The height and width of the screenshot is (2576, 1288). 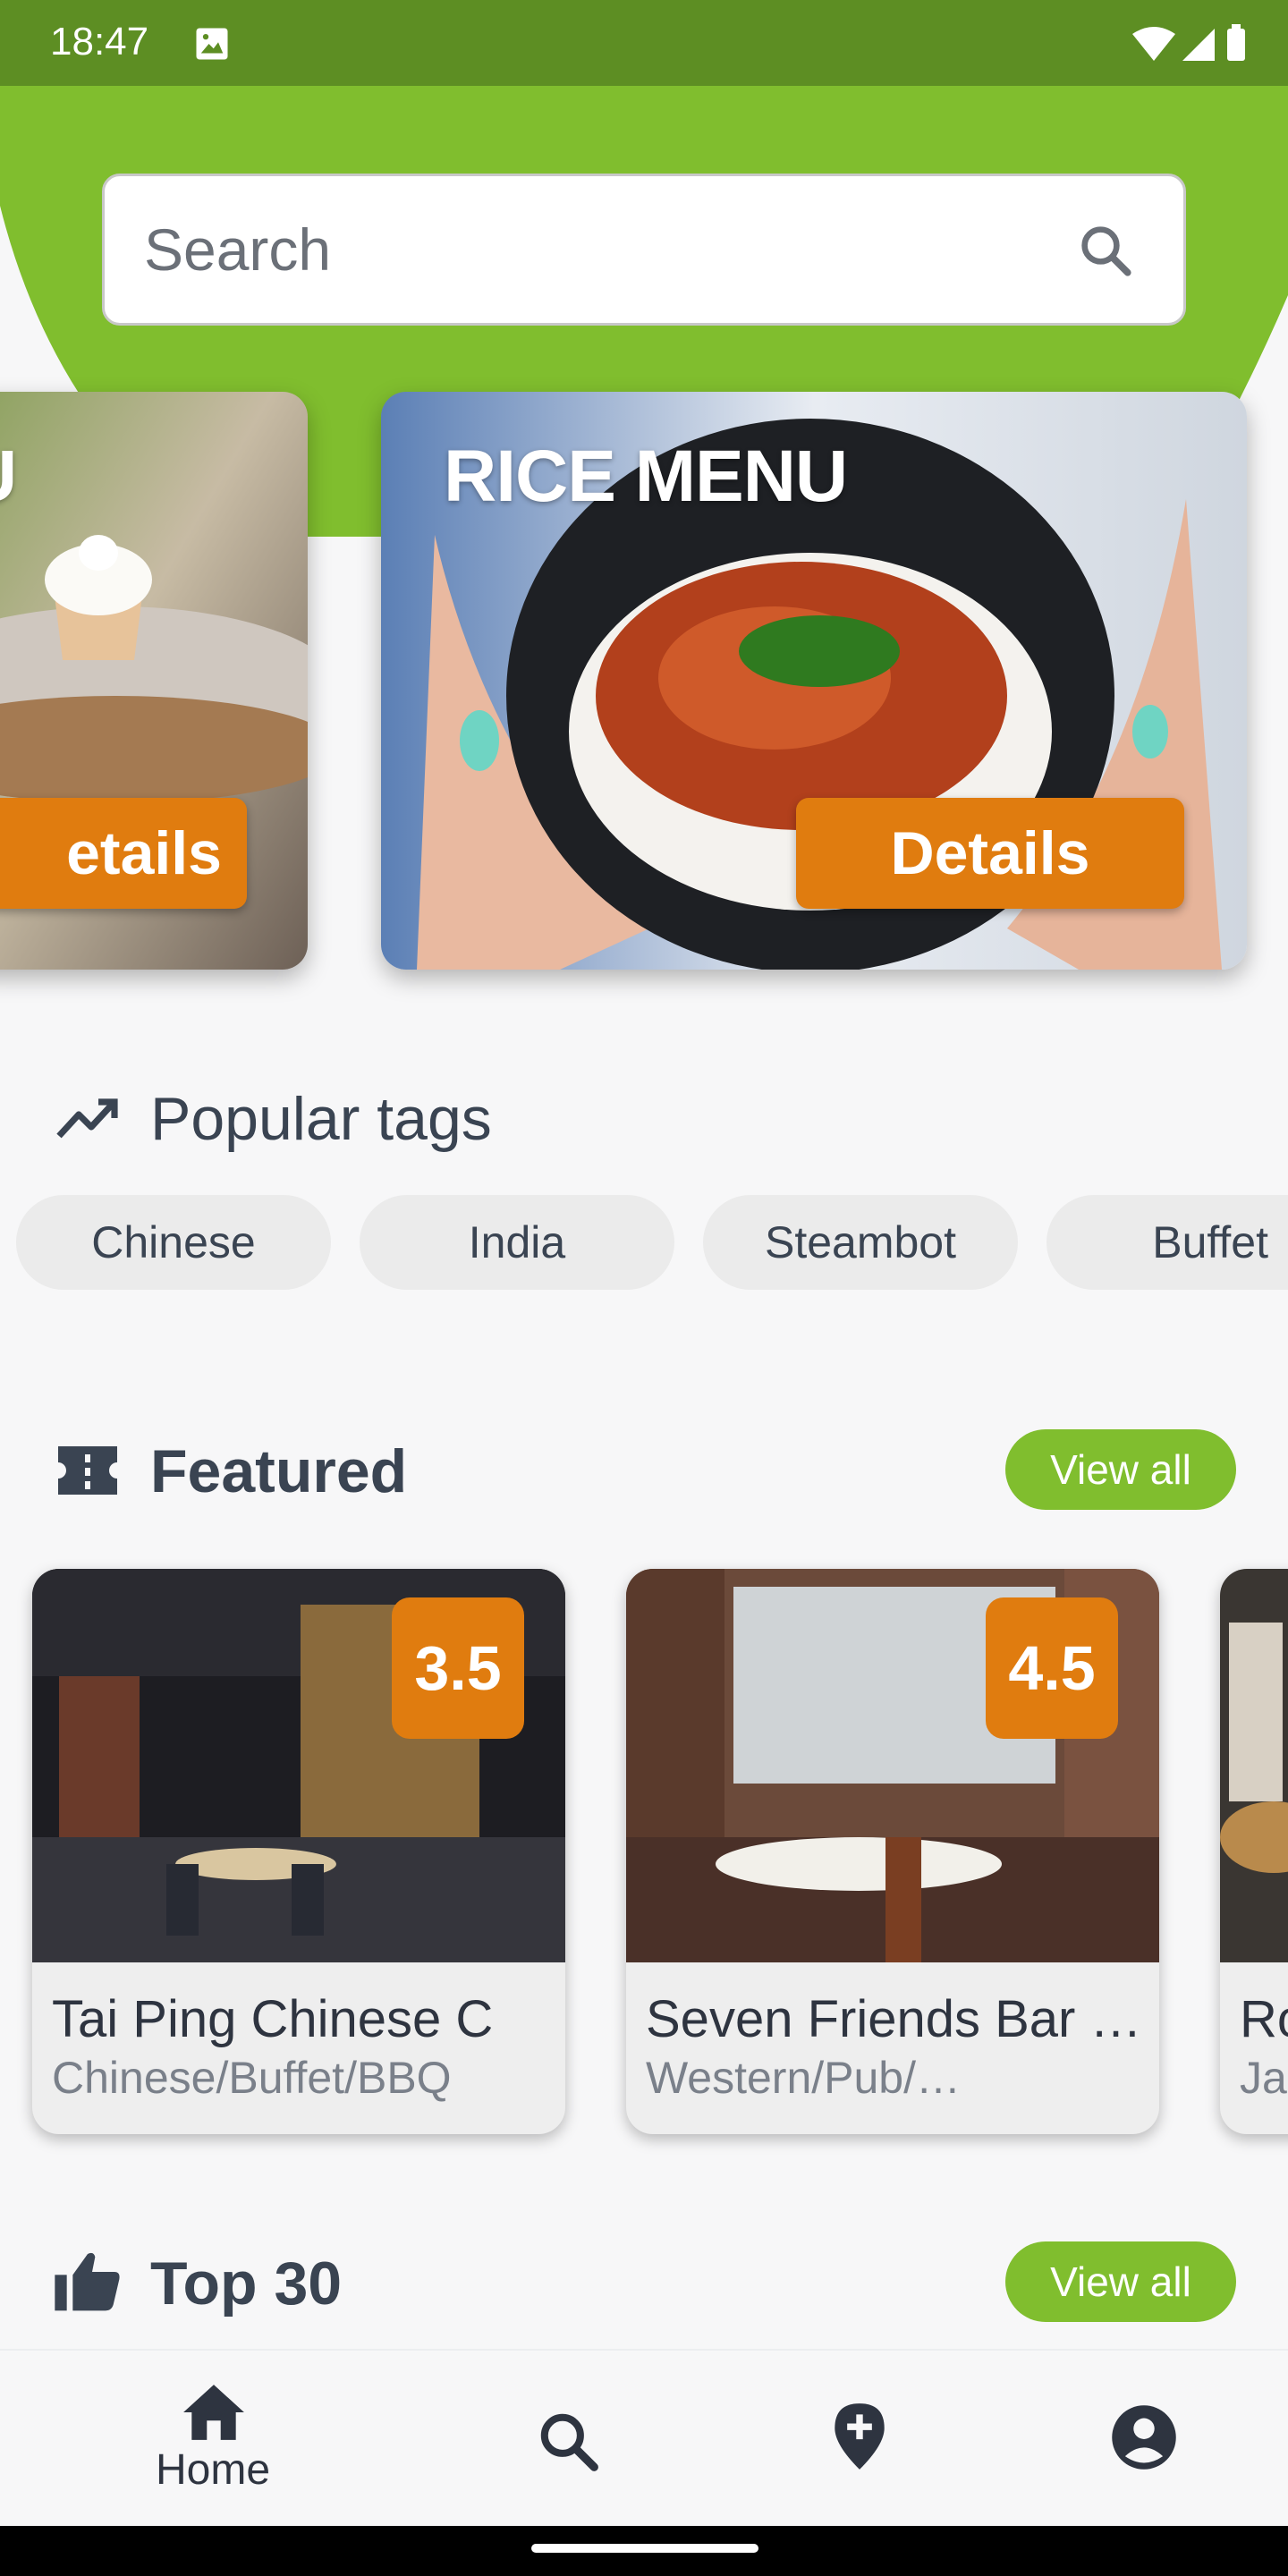 What do you see at coordinates (123, 853) in the screenshot?
I see `details-button: etails` at bounding box center [123, 853].